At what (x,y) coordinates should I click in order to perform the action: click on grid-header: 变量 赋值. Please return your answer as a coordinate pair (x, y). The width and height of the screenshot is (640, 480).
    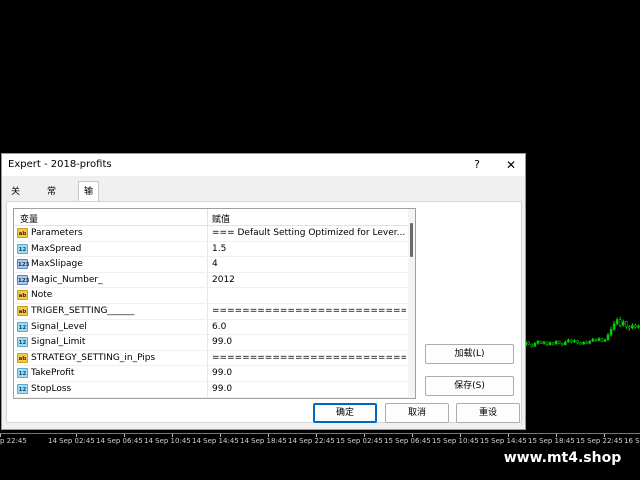
    Looking at the image, I should click on (211, 217).